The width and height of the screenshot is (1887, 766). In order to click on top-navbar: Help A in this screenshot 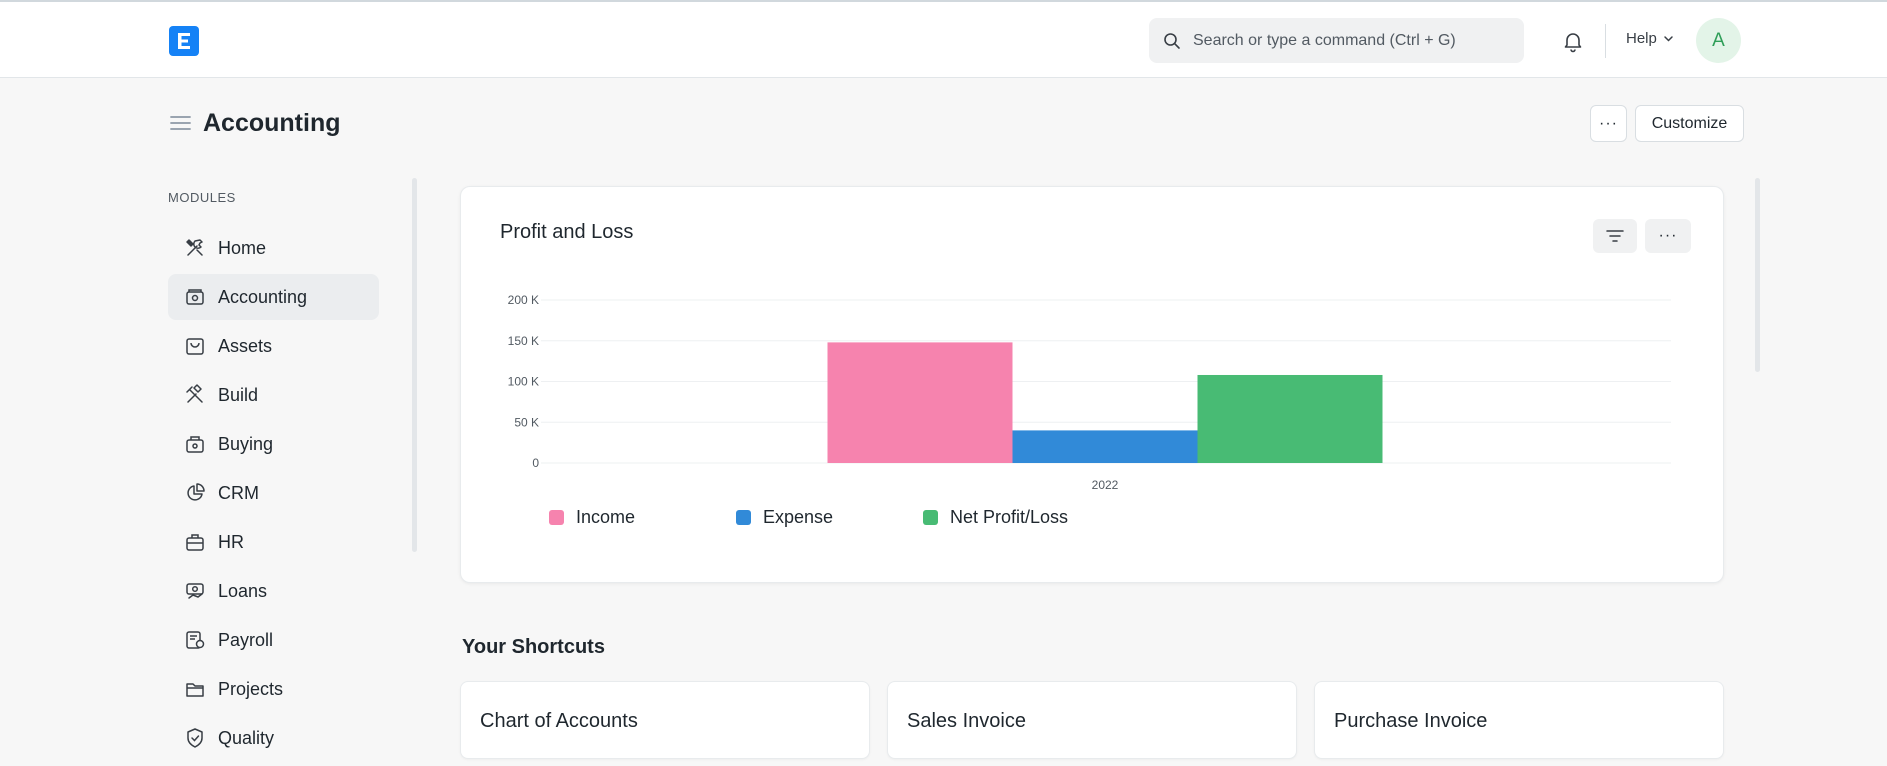, I will do `click(943, 39)`.